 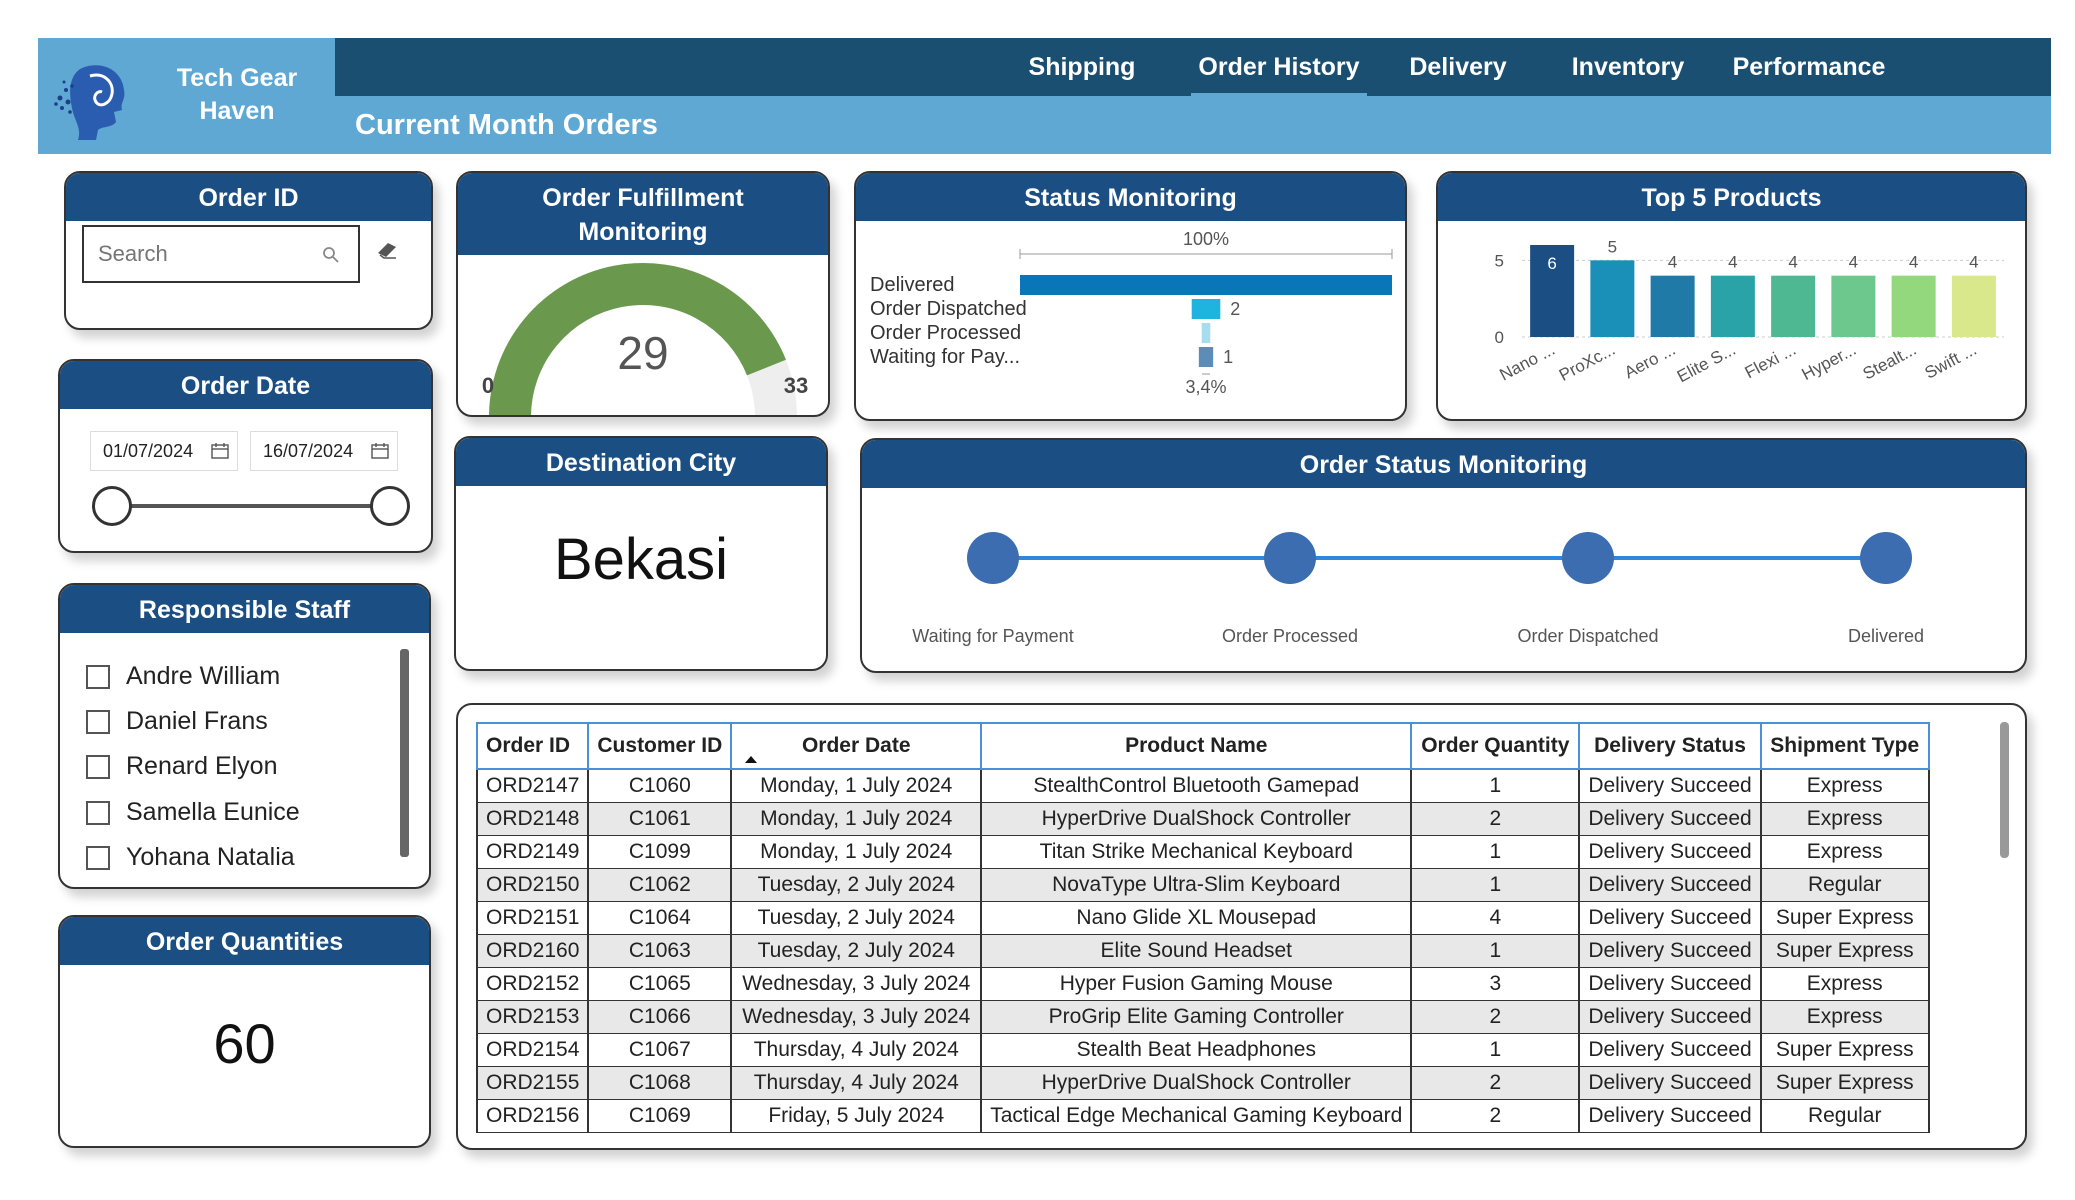 What do you see at coordinates (1206, 357) in the screenshot?
I see `funnel-bar` at bounding box center [1206, 357].